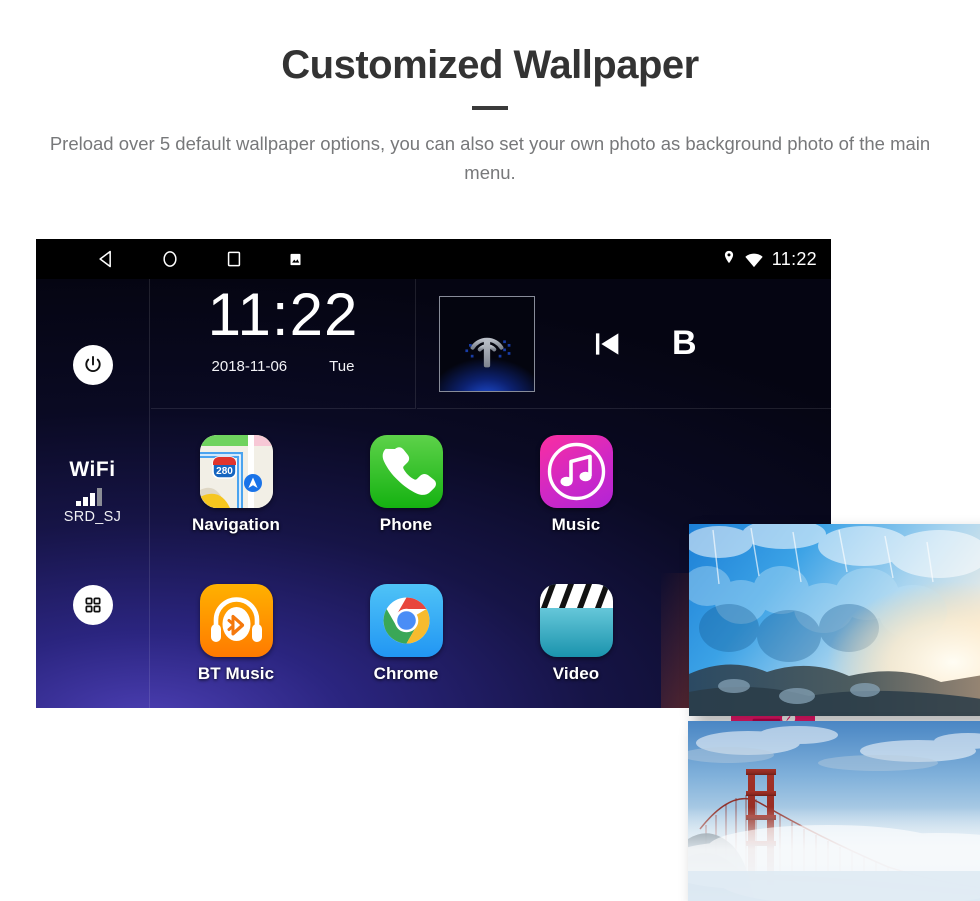 Image resolution: width=980 pixels, height=901 pixels. I want to click on media-widget: B, so click(624, 344).